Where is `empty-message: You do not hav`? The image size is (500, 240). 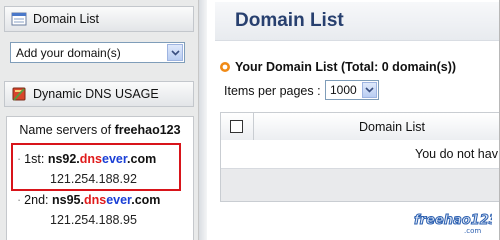
empty-message: You do not hav is located at coordinates (456, 154).